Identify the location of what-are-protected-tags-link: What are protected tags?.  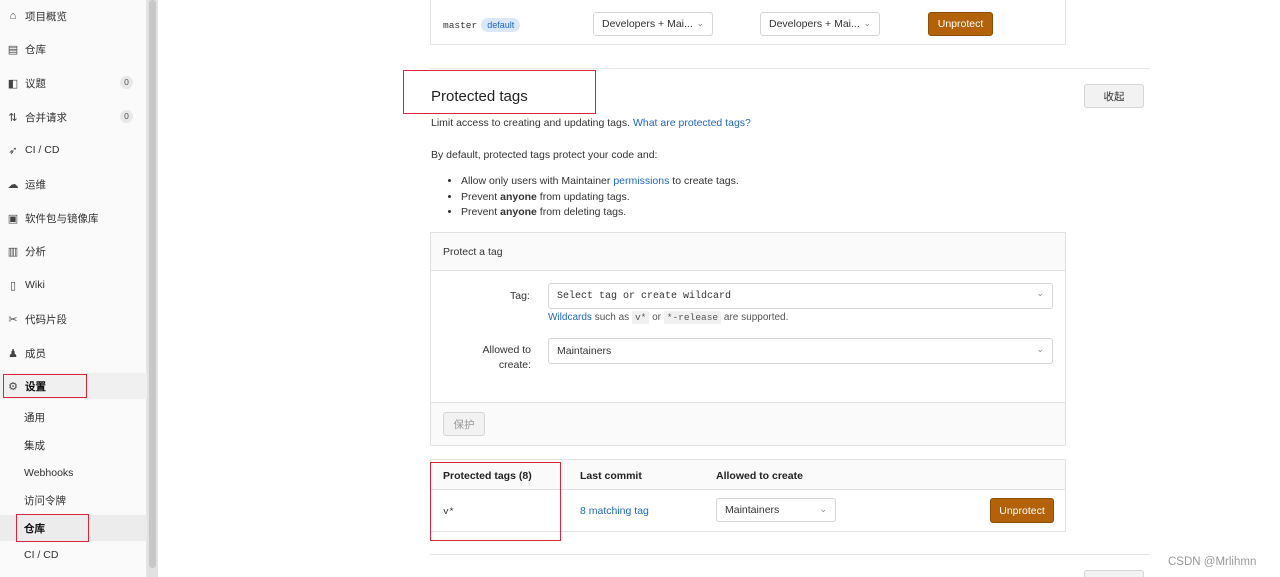
(692, 123).